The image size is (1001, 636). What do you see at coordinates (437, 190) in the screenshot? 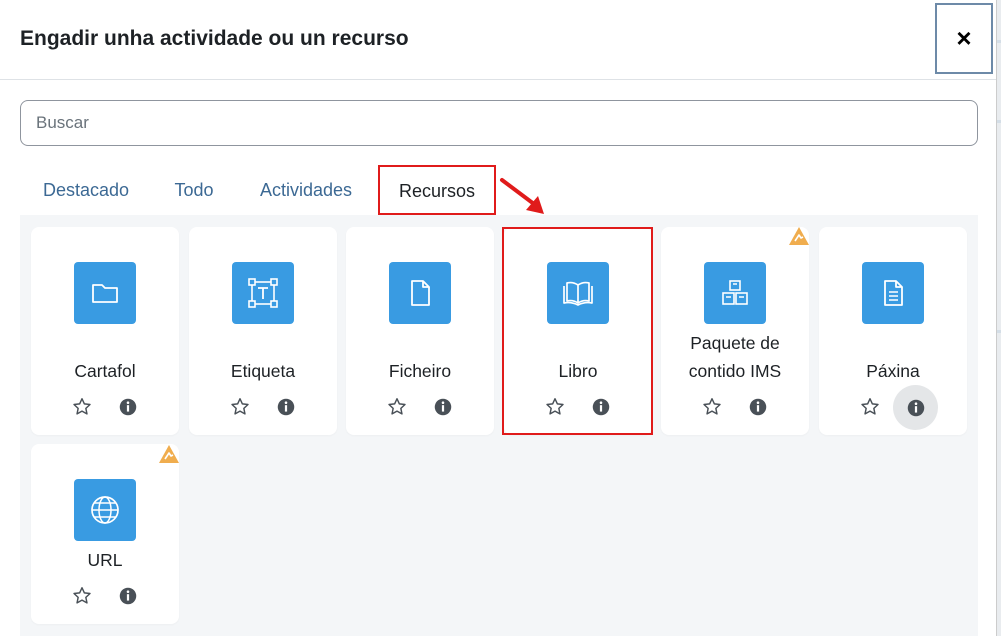
I see `annotation-highlight-tab` at bounding box center [437, 190].